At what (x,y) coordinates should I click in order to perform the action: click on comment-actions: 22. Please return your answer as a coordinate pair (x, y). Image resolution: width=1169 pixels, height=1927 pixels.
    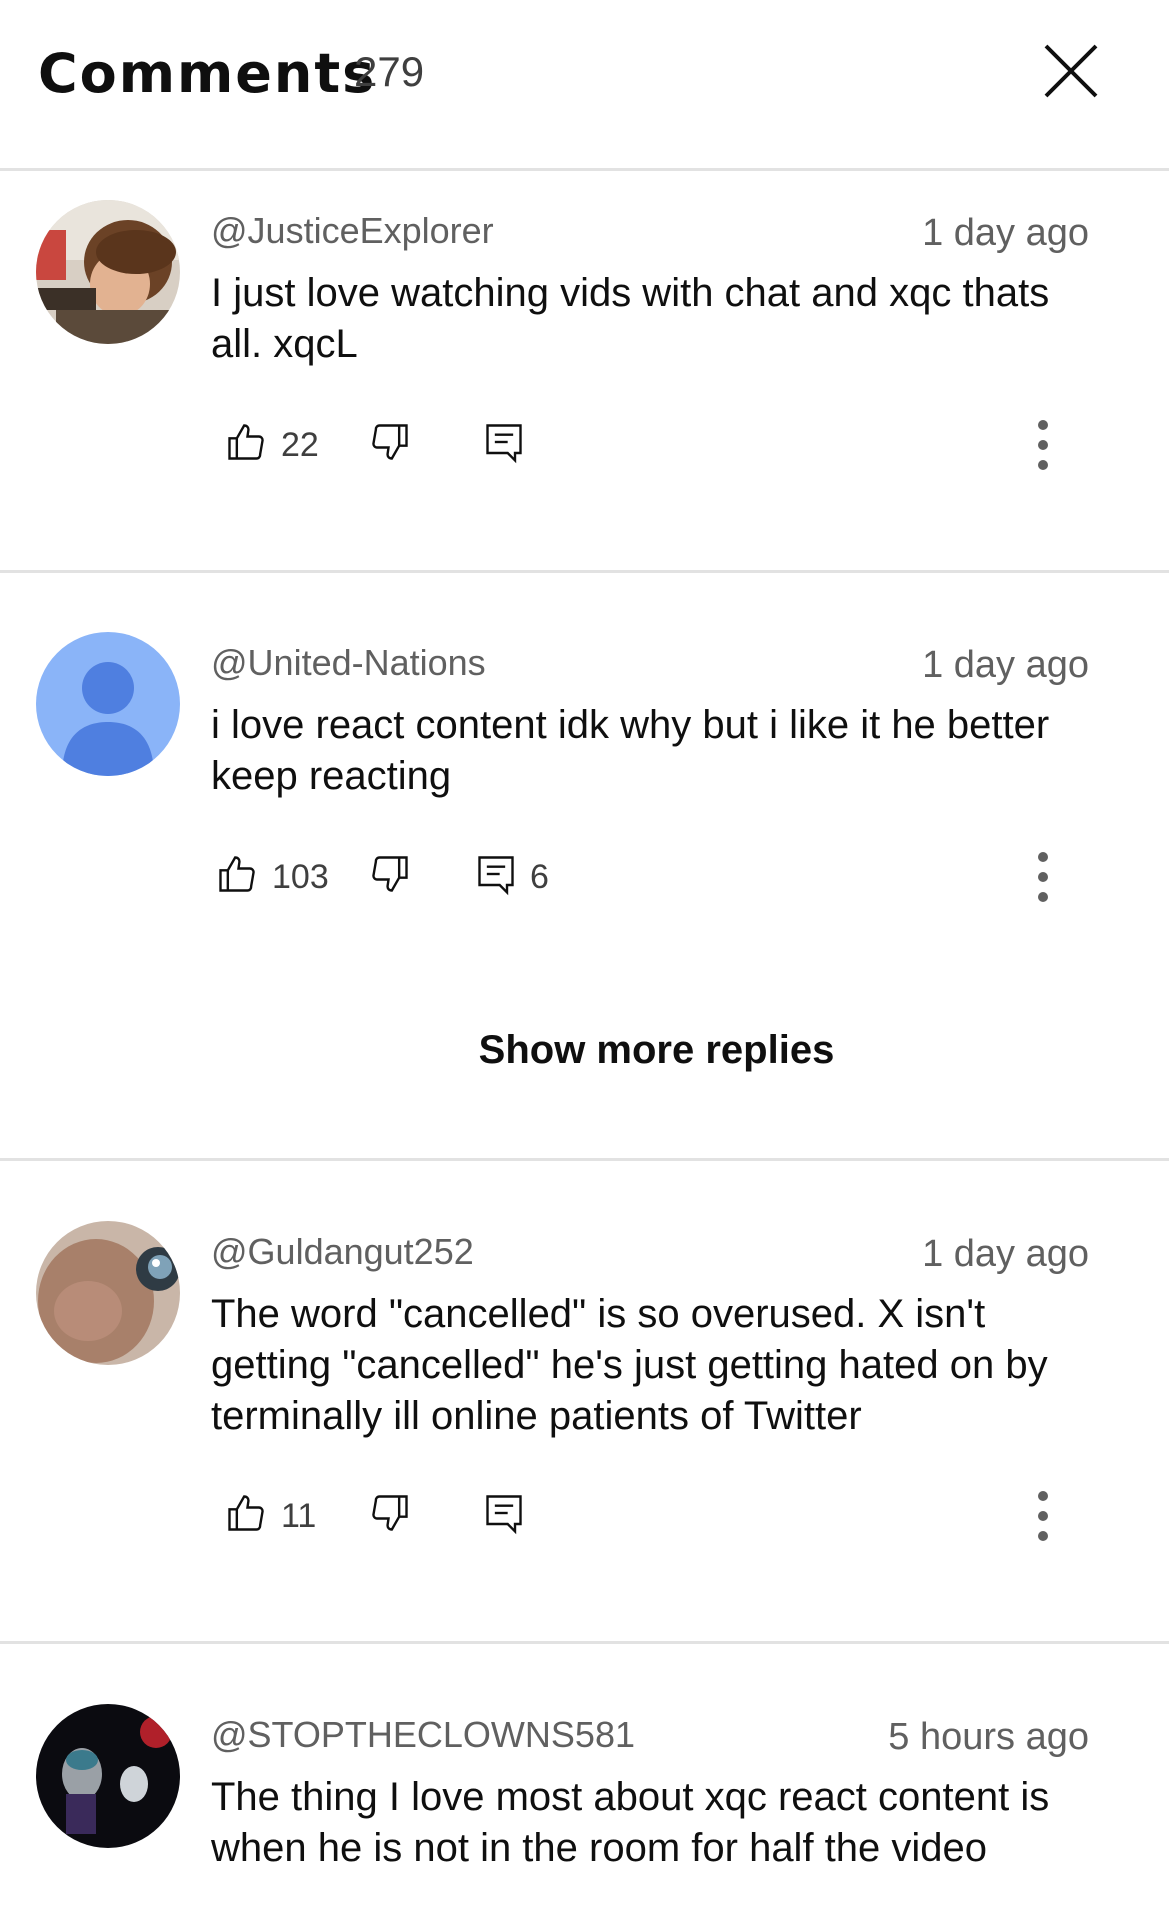
    Looking at the image, I should click on (584, 450).